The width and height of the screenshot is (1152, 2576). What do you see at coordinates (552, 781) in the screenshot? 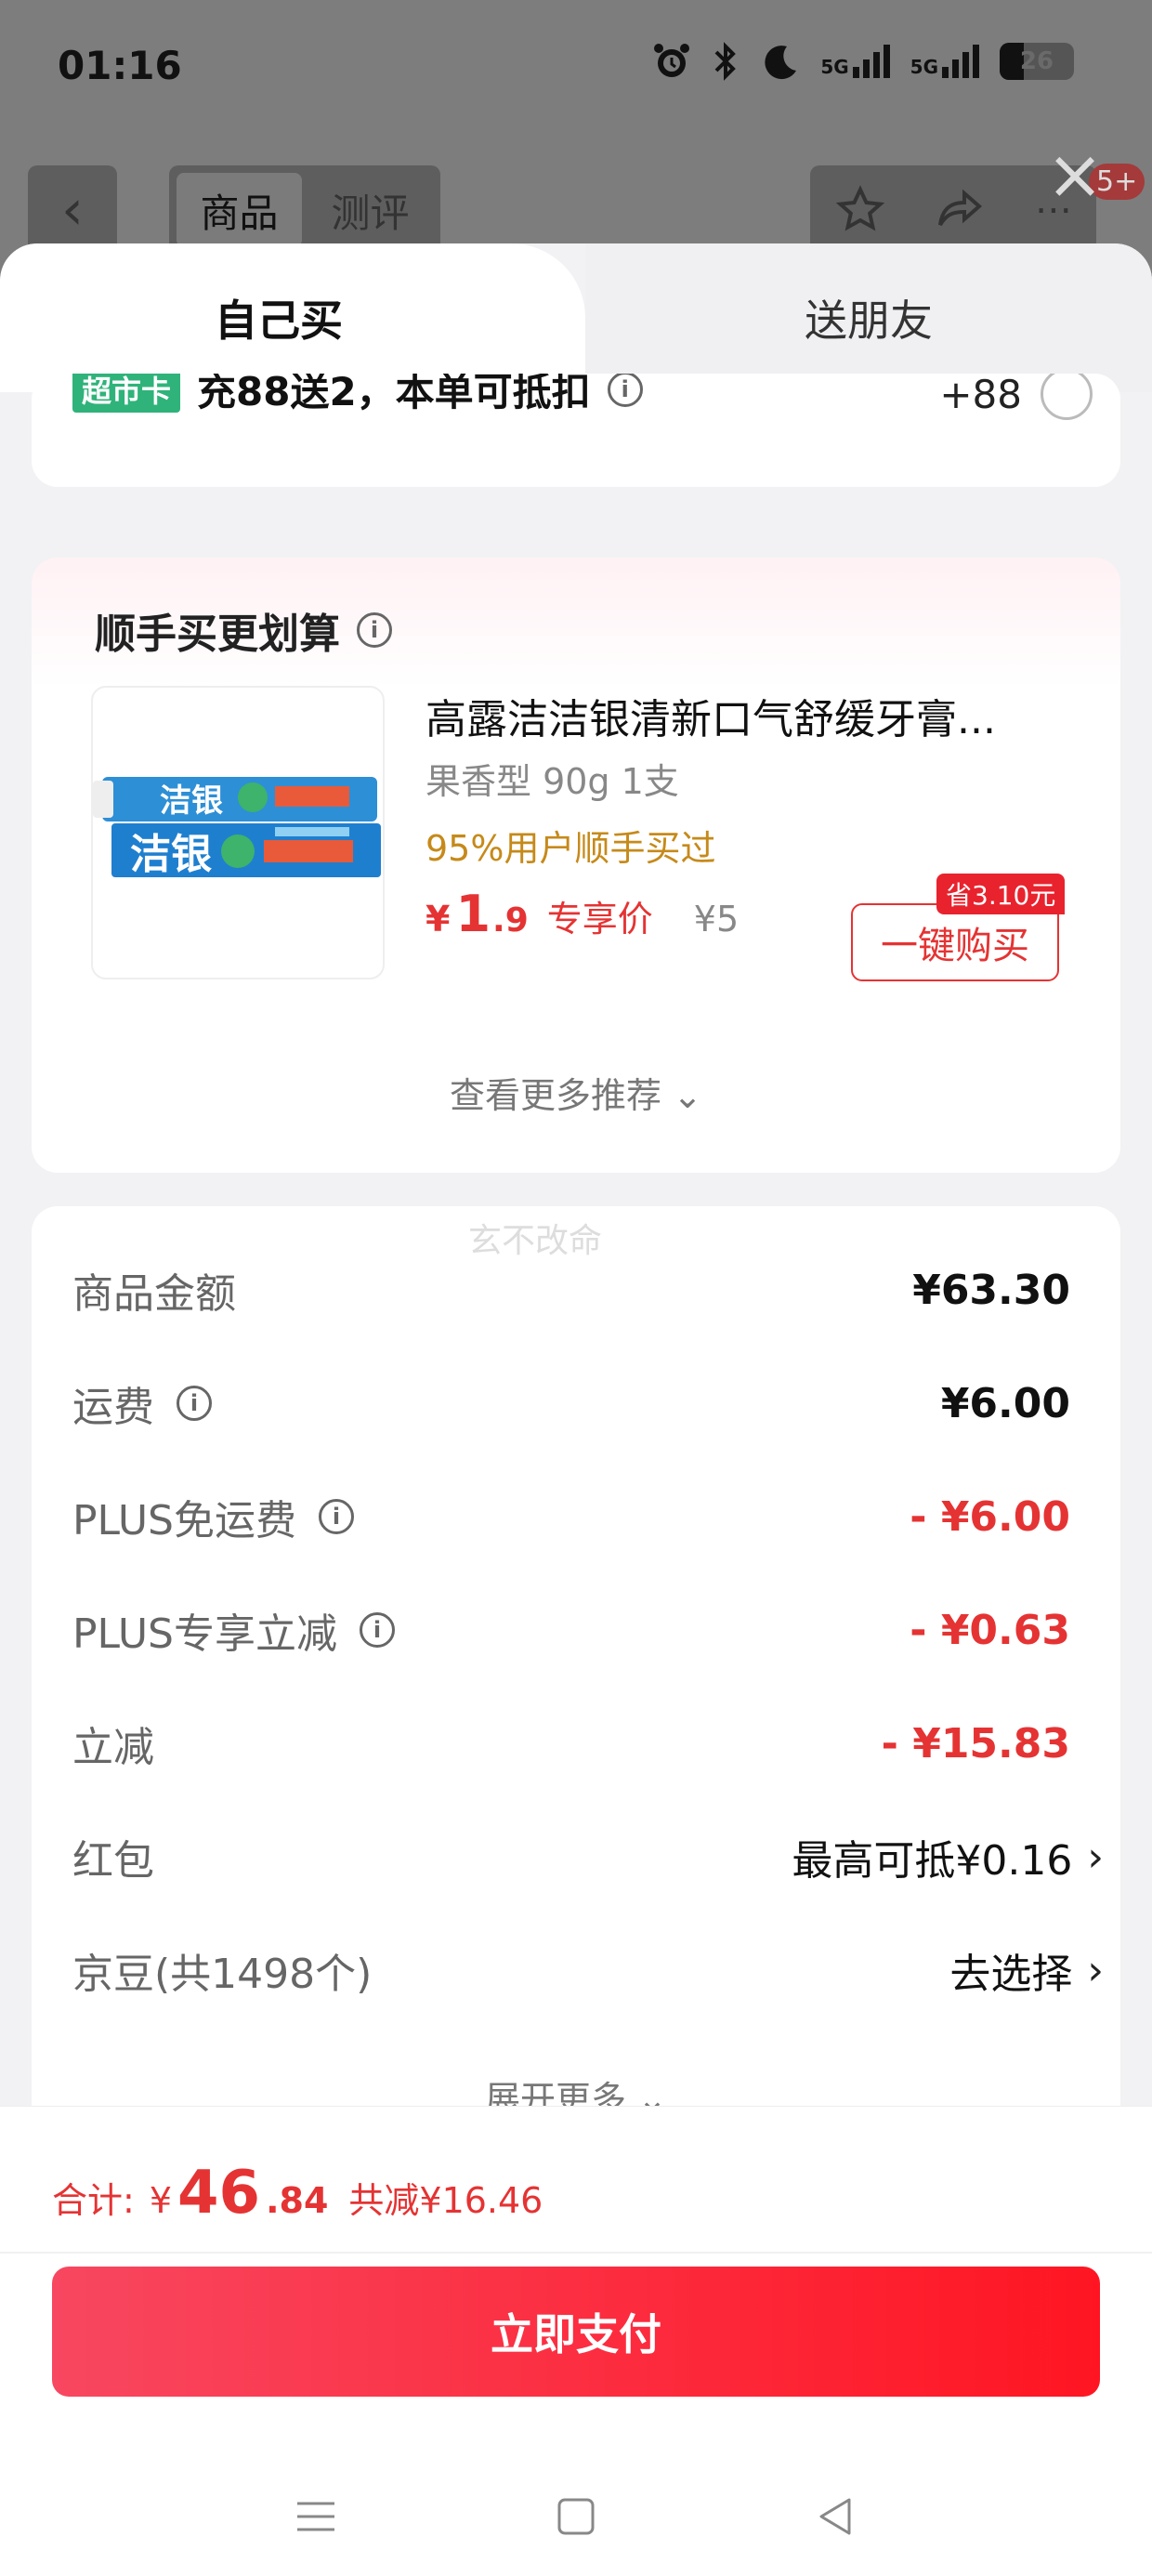
I see `product-spec: 果香型 90g 1支` at bounding box center [552, 781].